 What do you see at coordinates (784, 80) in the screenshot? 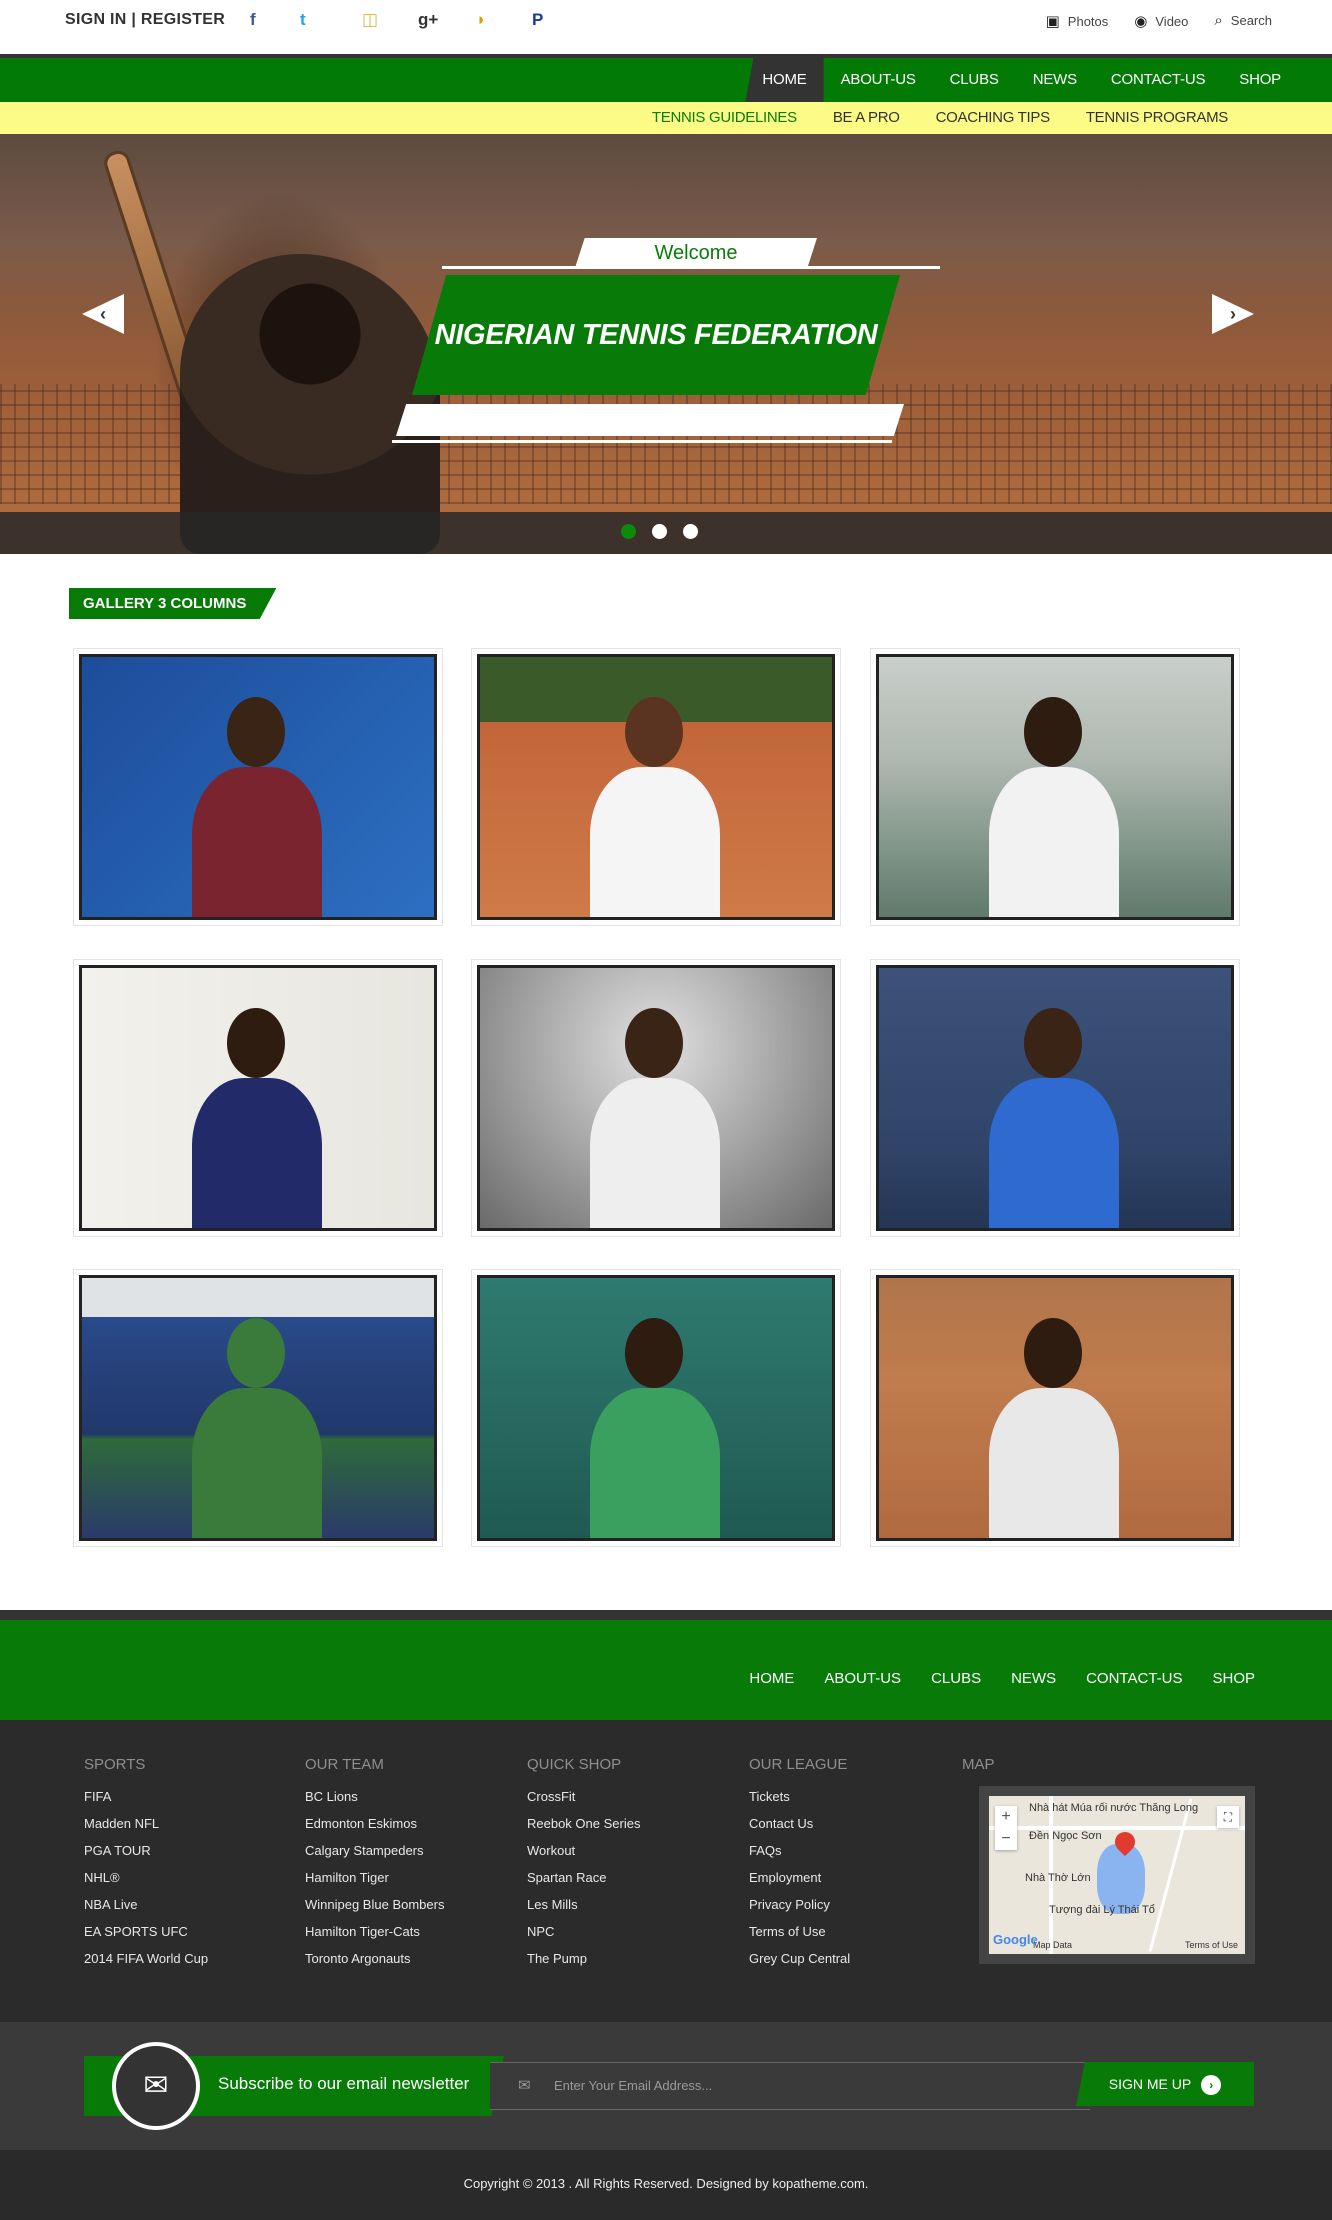
I see `nav-item-home: HOME` at bounding box center [784, 80].